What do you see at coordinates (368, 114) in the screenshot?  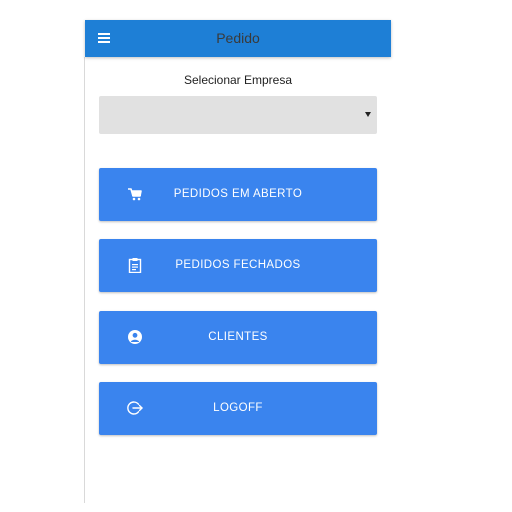 I see `dropdown-arrow-icon` at bounding box center [368, 114].